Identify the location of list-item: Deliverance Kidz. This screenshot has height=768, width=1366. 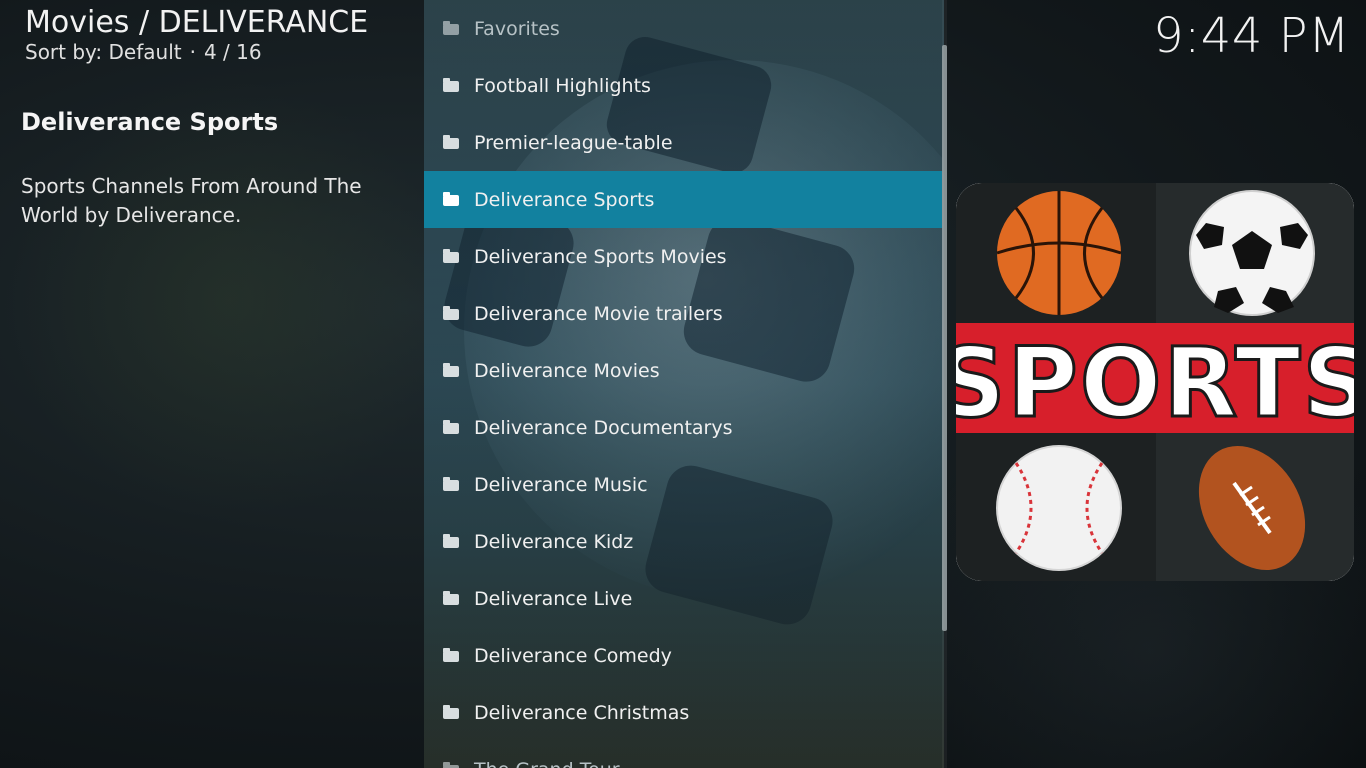
(683, 541).